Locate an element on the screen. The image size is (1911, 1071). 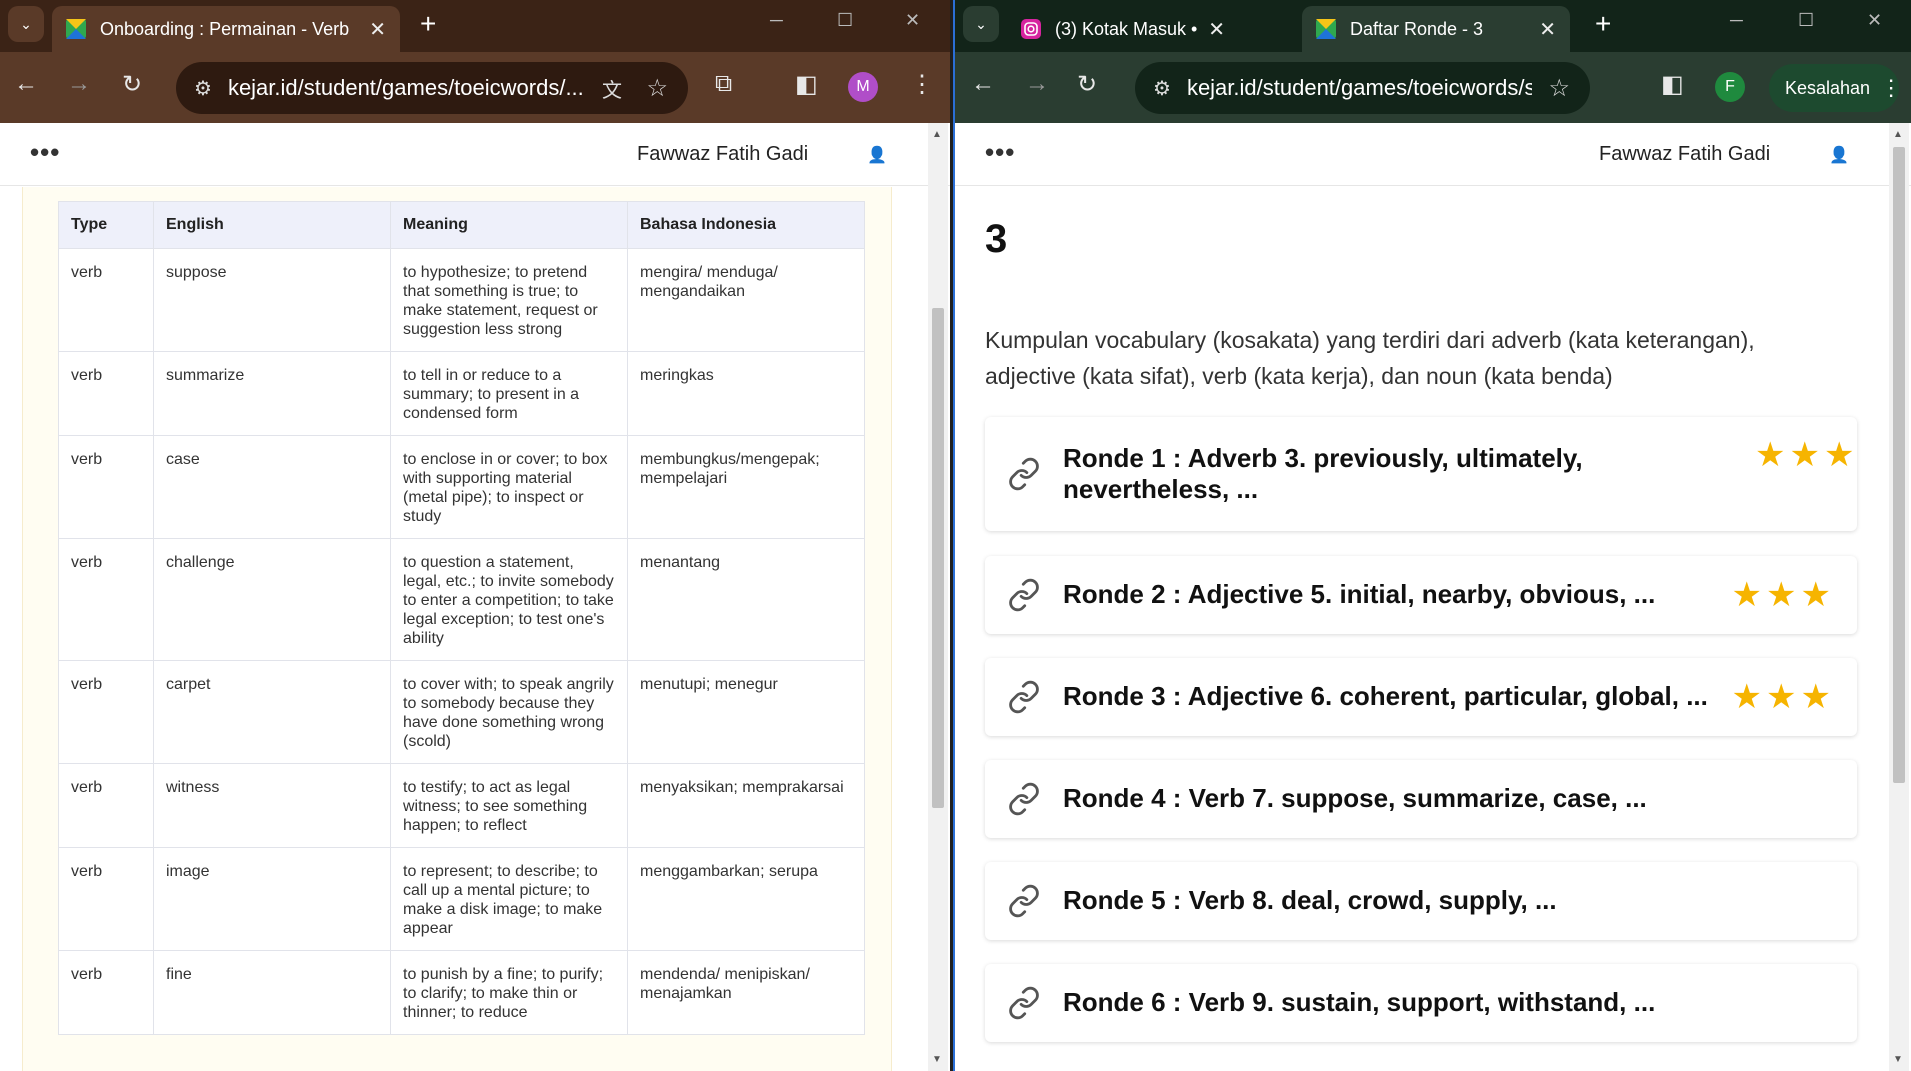
table-header-row: Type English Meaning Bahasa Indonesia is located at coordinates (461, 225).